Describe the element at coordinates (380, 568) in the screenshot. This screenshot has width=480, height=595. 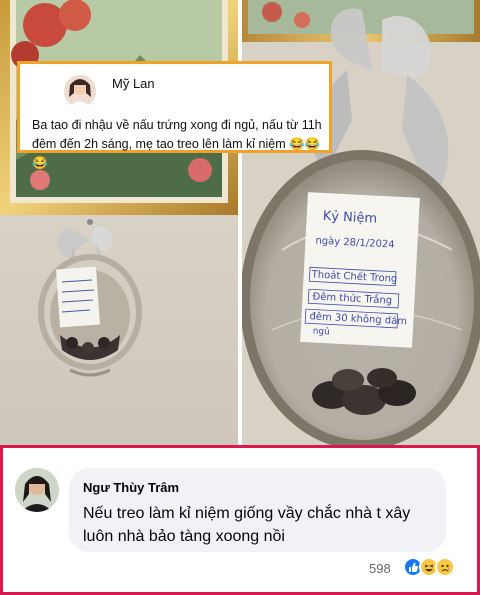
I see `reaction-count: 598` at that location.